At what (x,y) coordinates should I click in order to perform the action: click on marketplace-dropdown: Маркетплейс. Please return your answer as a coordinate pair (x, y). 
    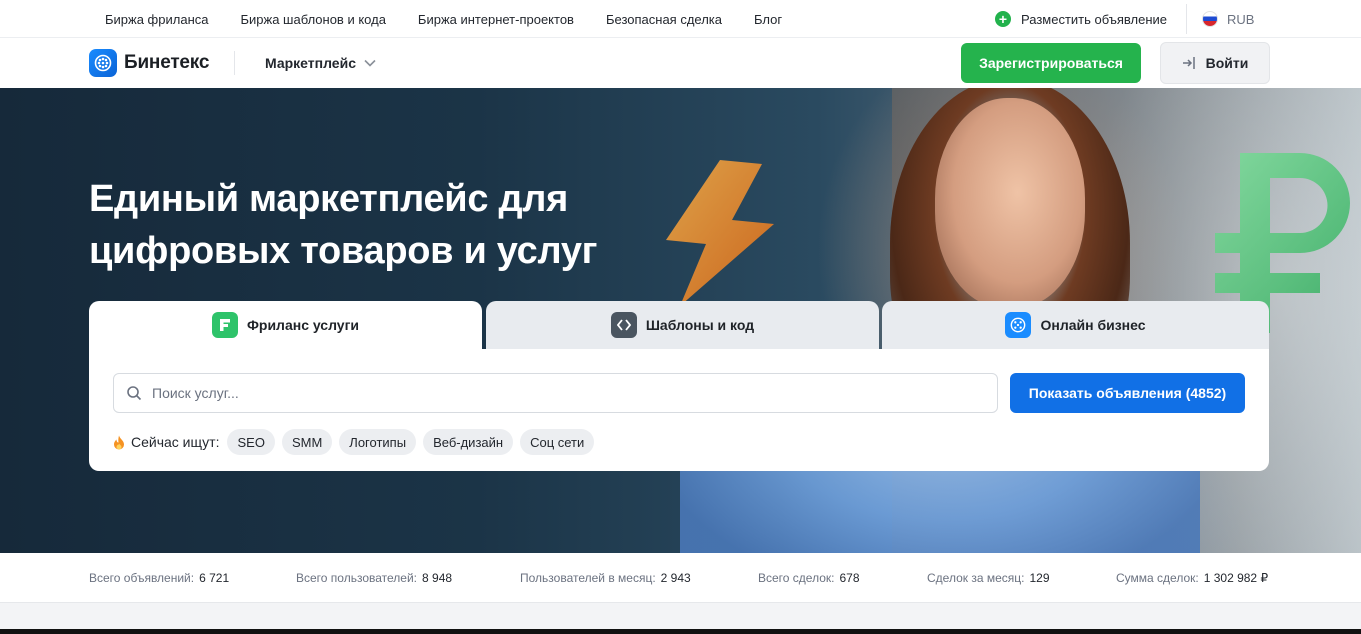
    Looking at the image, I should click on (320, 63).